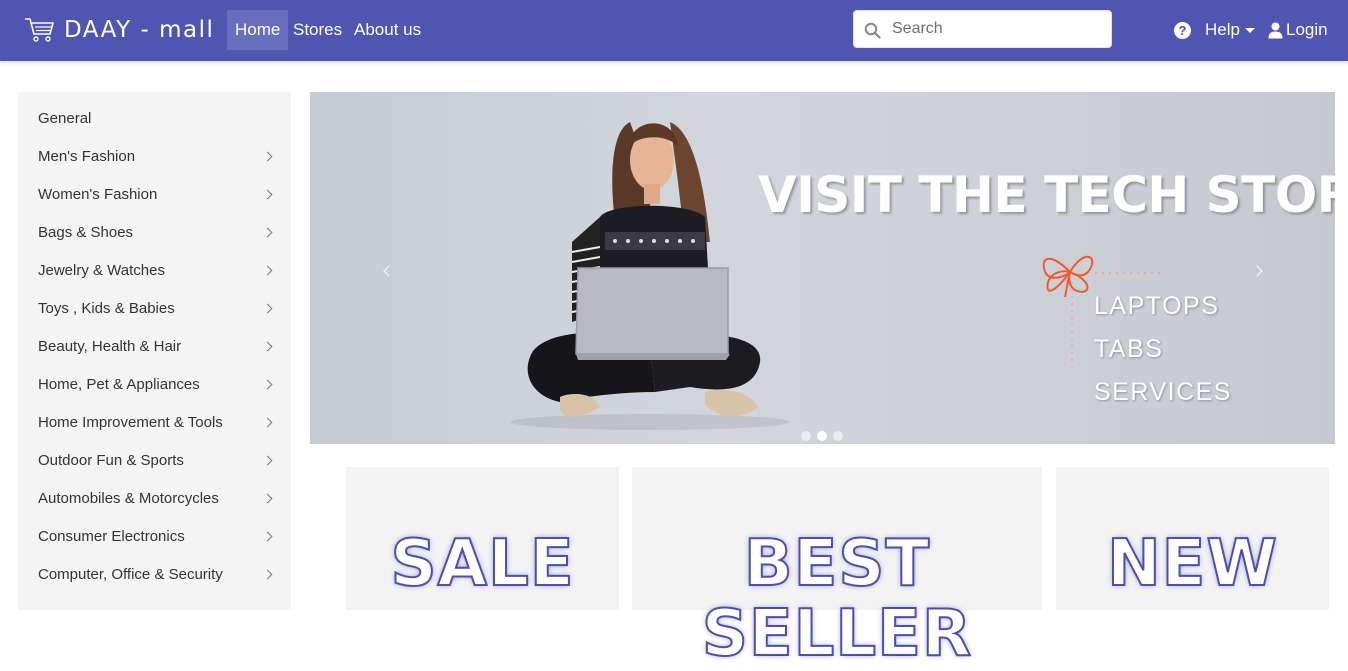 This screenshot has width=1348, height=671. Describe the element at coordinates (837, 599) in the screenshot. I see `promo-best-seller-text: BEST SELLER` at that location.